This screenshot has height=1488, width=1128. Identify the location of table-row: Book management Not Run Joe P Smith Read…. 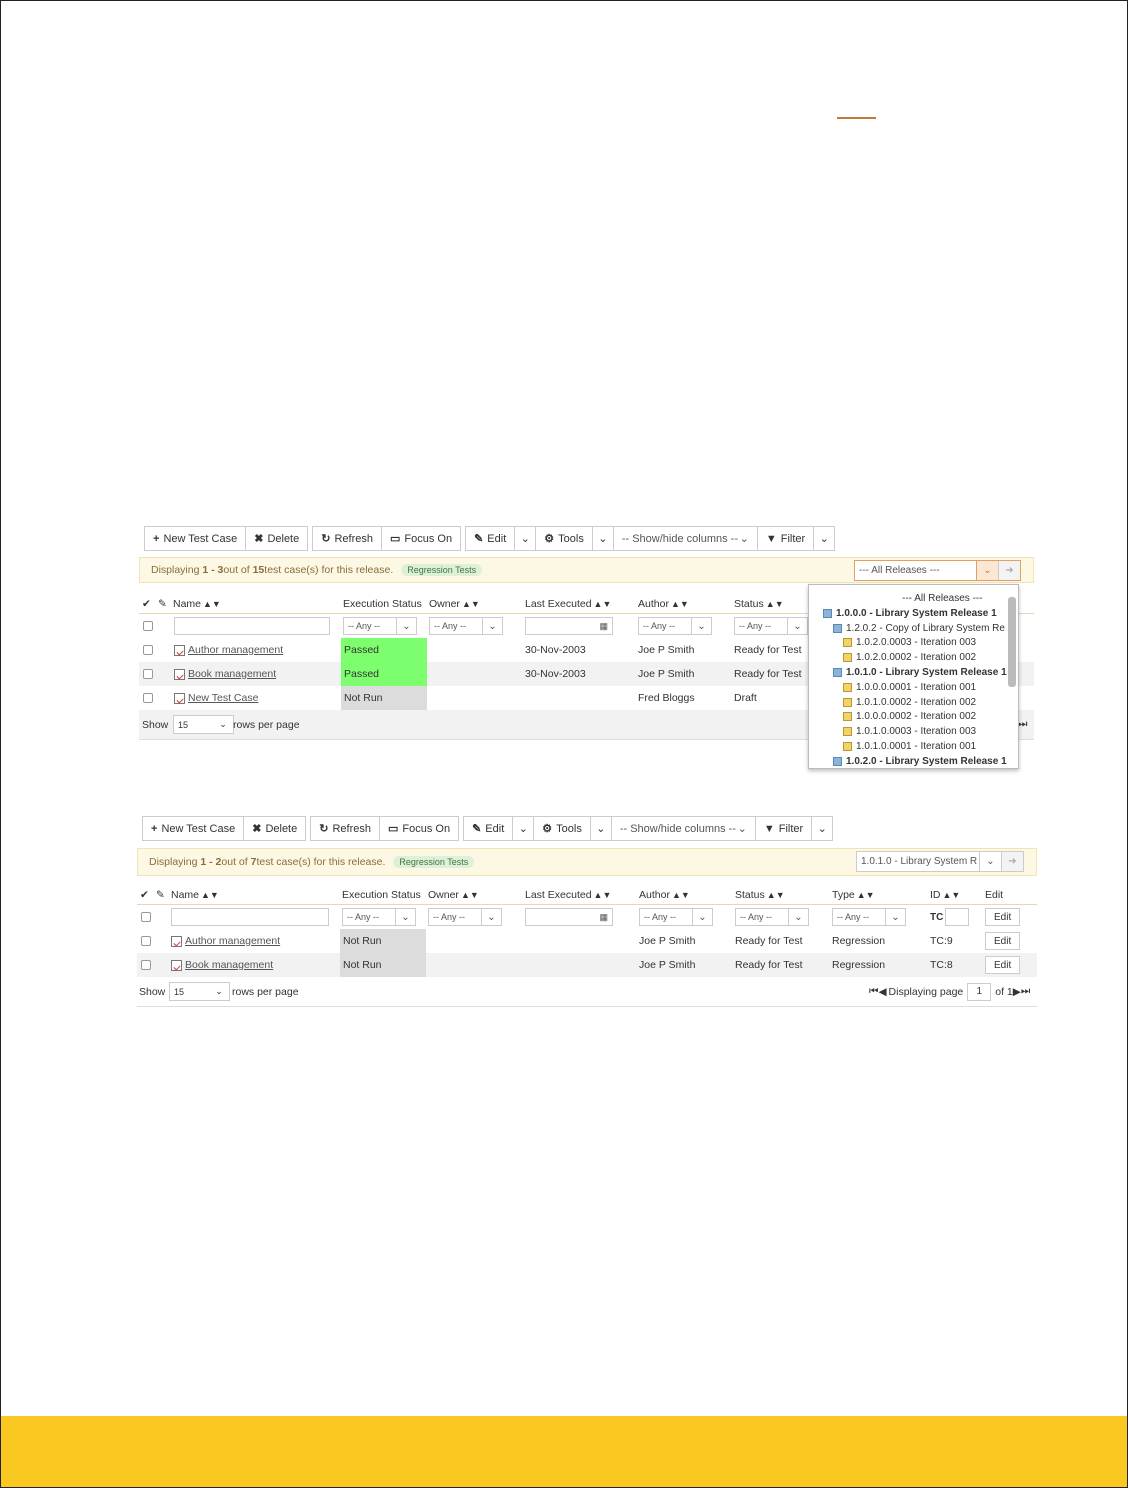
(587, 965).